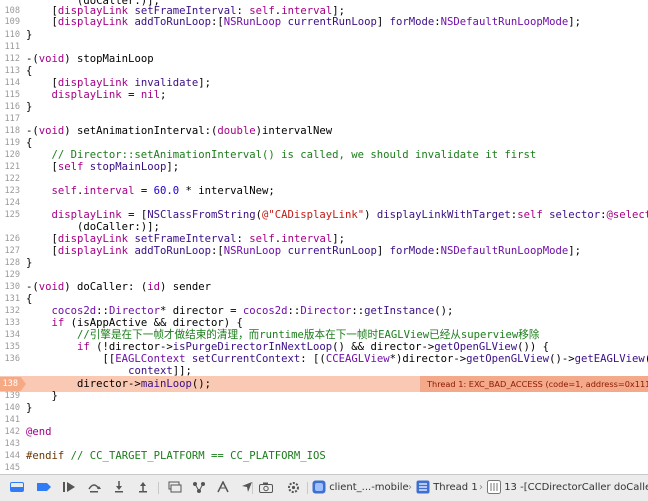 This screenshot has height=501, width=648. I want to click on debug-area-icon, so click(17, 487).